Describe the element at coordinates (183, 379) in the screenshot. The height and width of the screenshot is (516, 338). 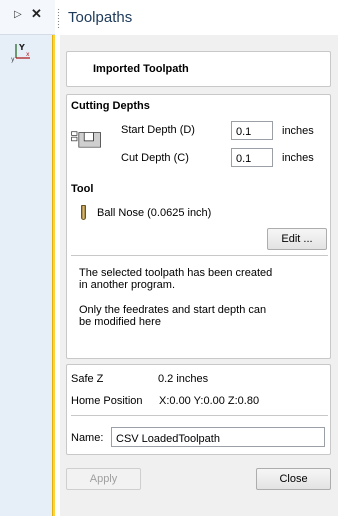
I see `safe-z-value: 0.2 inches` at that location.